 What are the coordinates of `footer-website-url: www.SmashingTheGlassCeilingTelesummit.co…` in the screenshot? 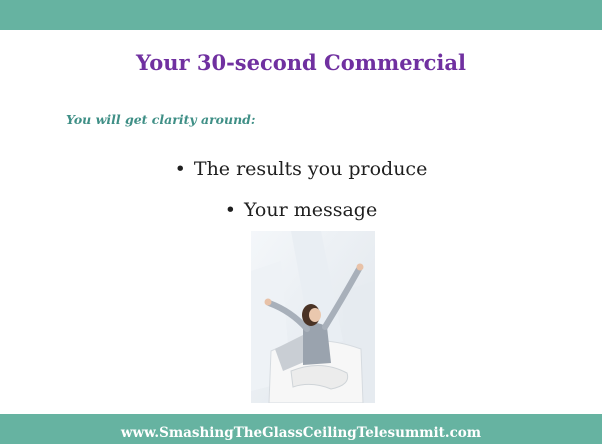 It's located at (301, 433).